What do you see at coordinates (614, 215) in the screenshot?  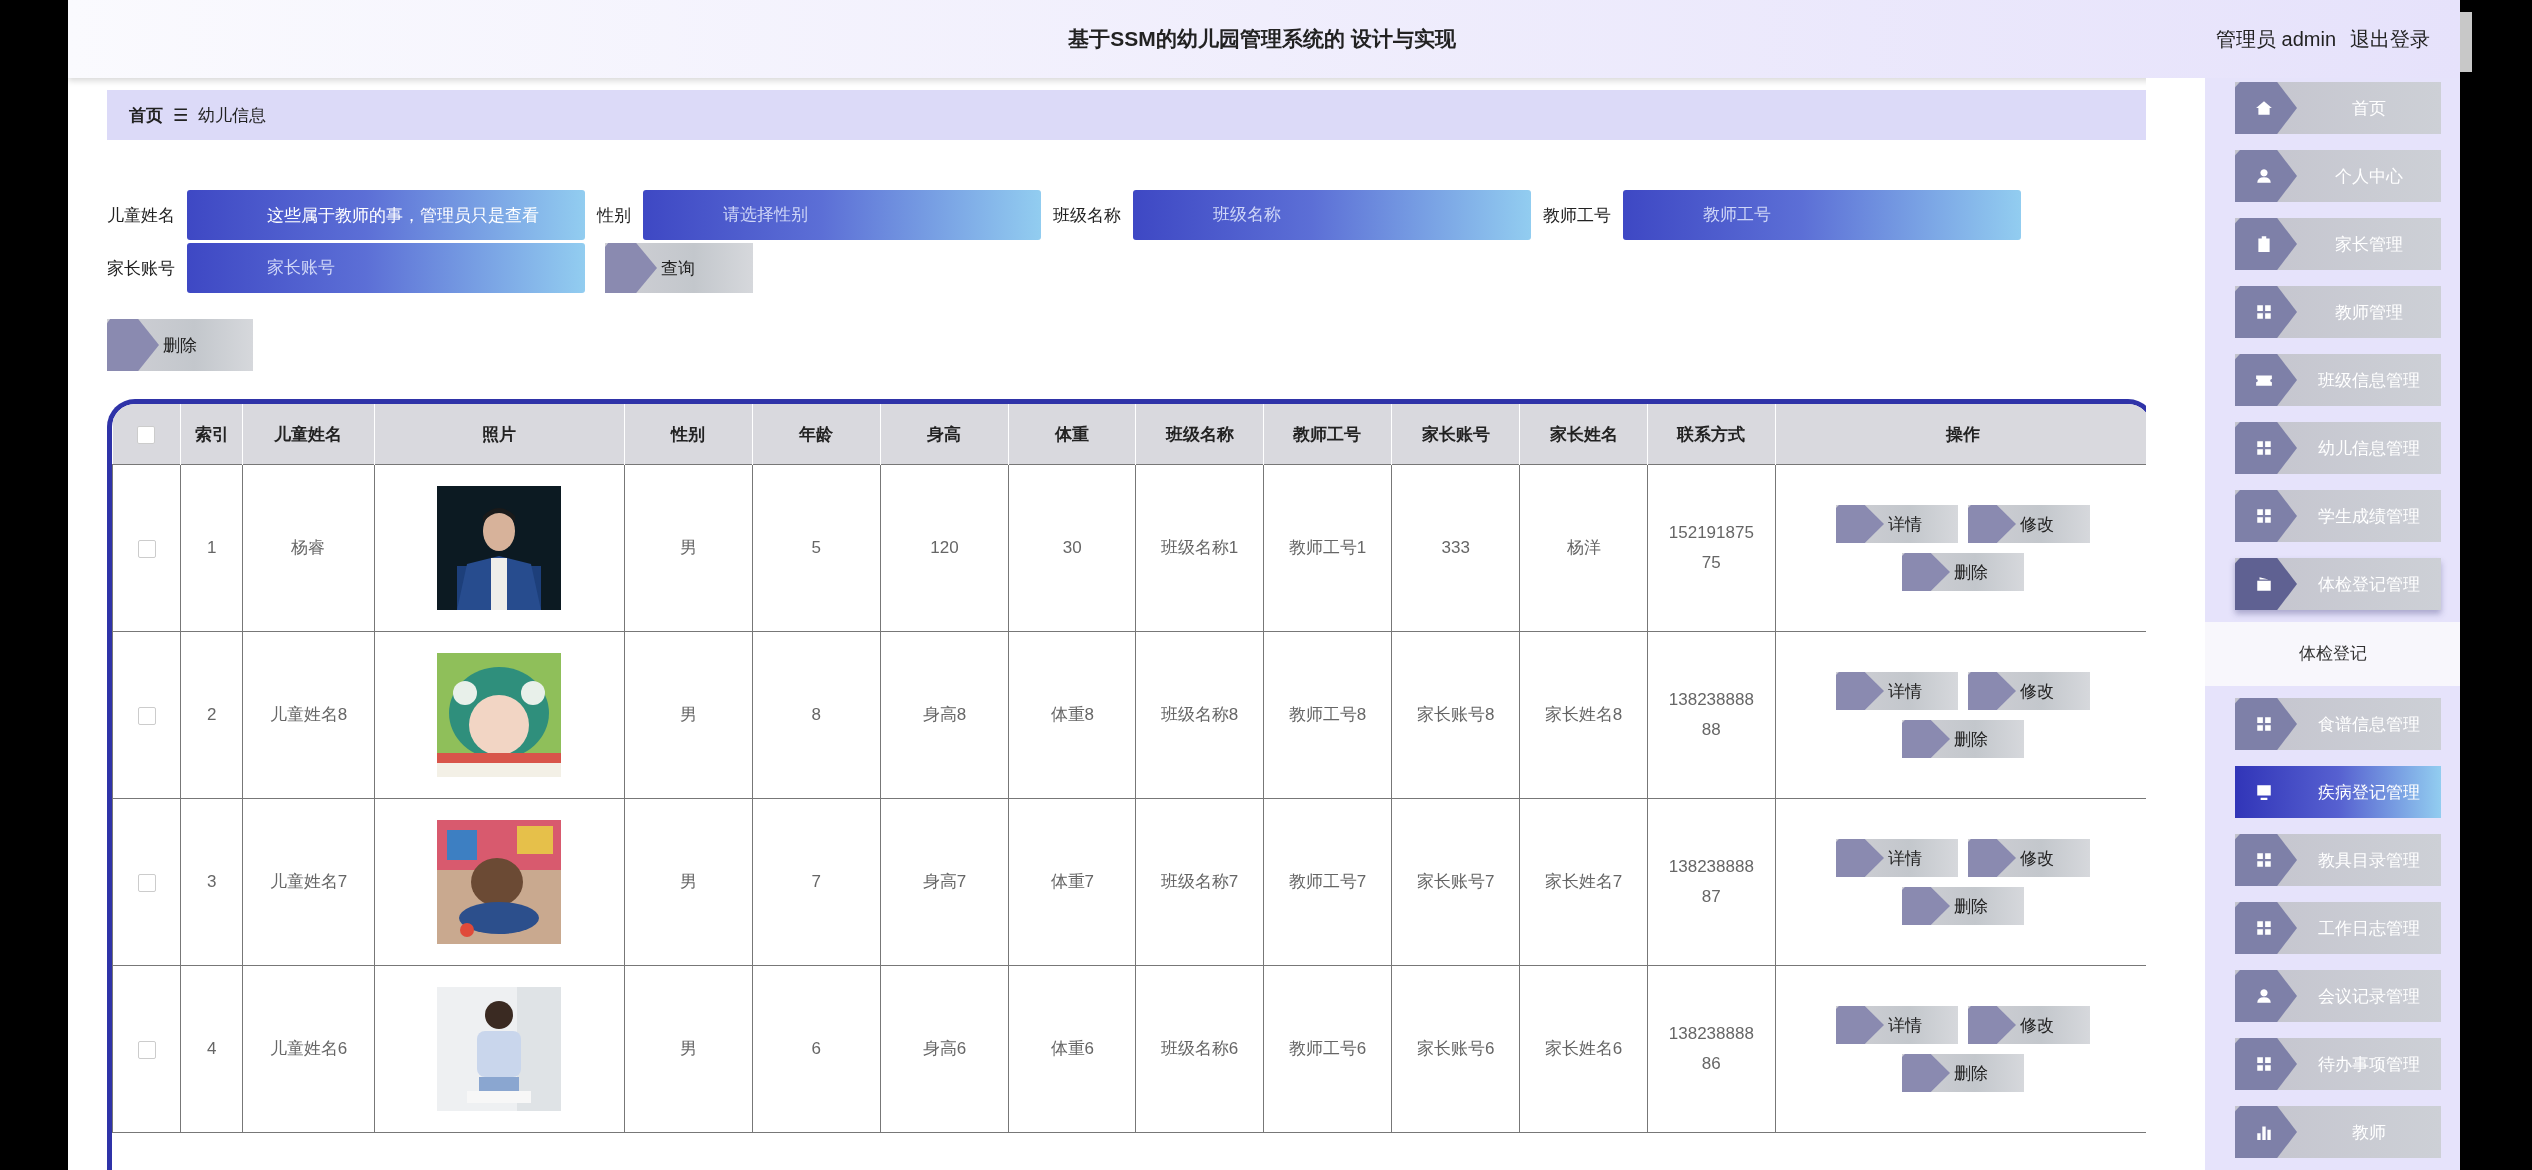 I see `filter-label: 性别` at bounding box center [614, 215].